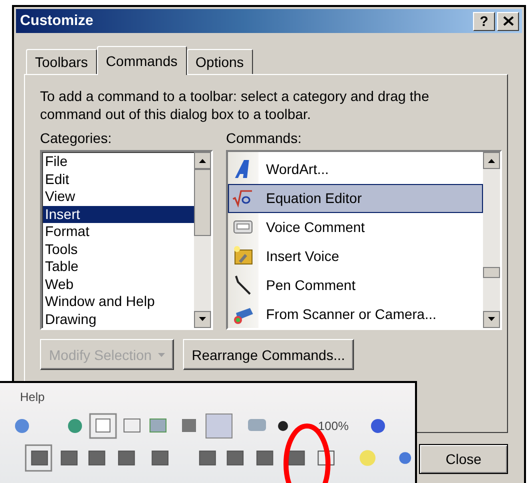  What do you see at coordinates (219, 61) in the screenshot?
I see `tab: Options` at bounding box center [219, 61].